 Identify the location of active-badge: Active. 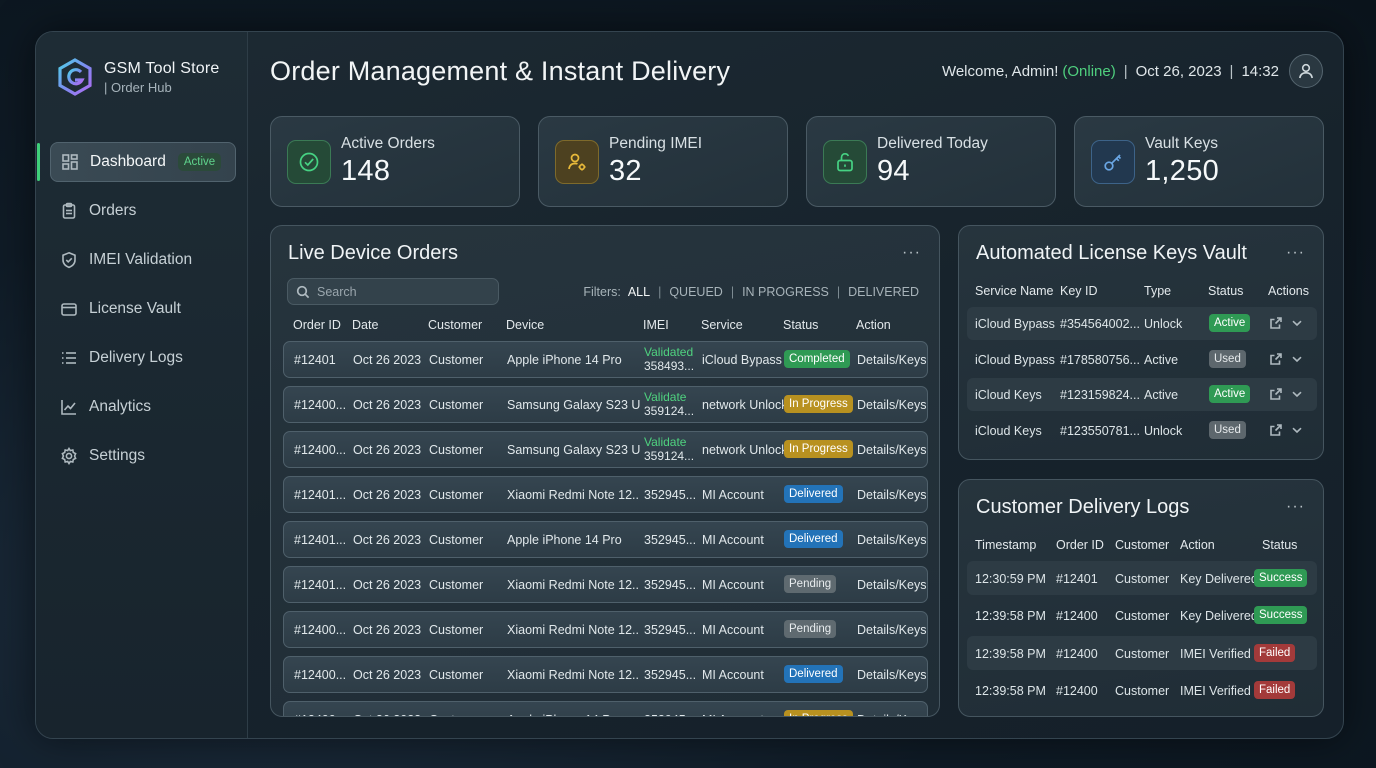
(199, 162).